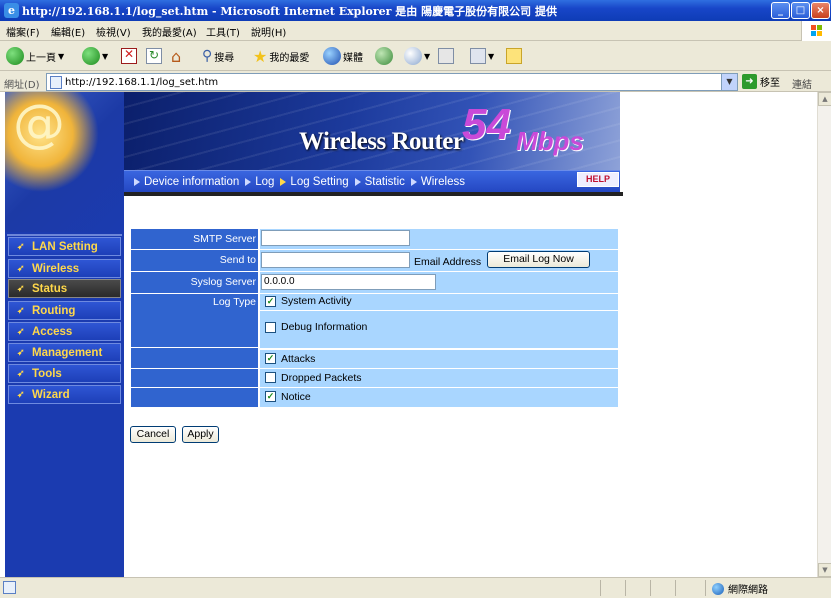  Describe the element at coordinates (437, 182) in the screenshot. I see `tab-wireless: Wireless` at that location.